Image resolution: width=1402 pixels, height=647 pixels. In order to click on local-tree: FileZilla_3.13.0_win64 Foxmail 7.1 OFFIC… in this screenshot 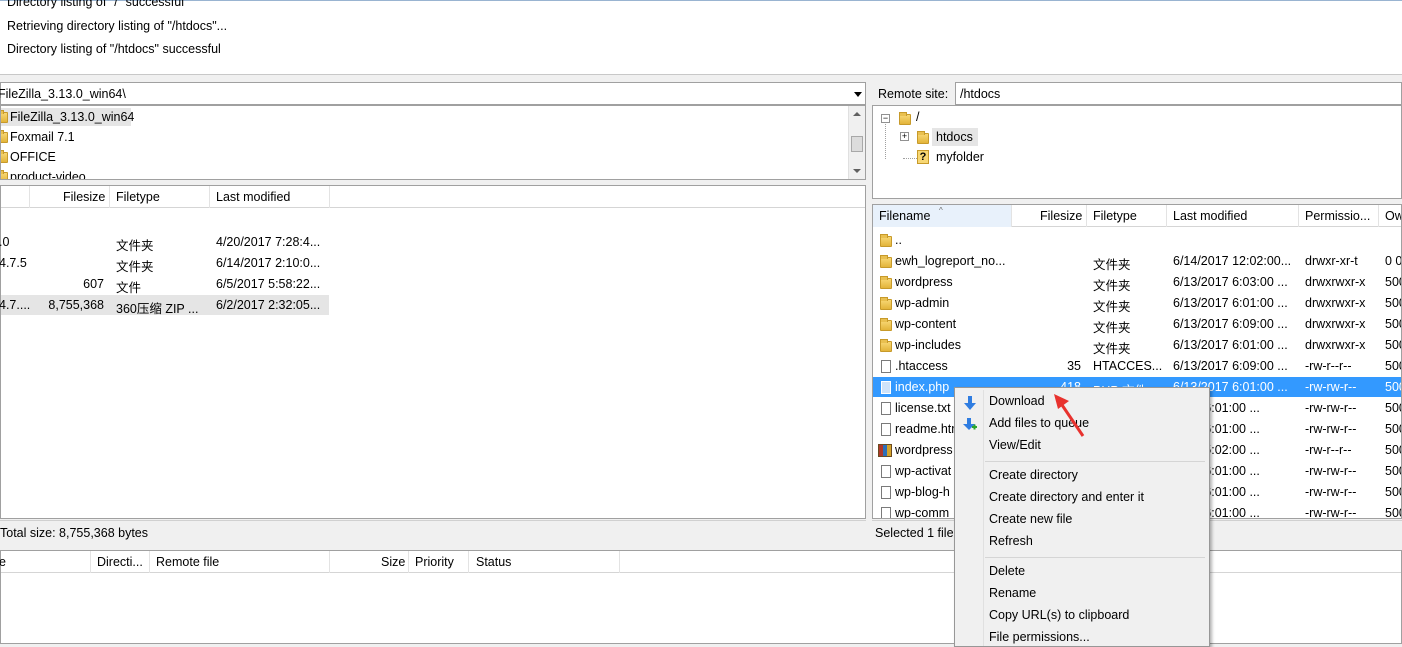, I will do `click(433, 142)`.